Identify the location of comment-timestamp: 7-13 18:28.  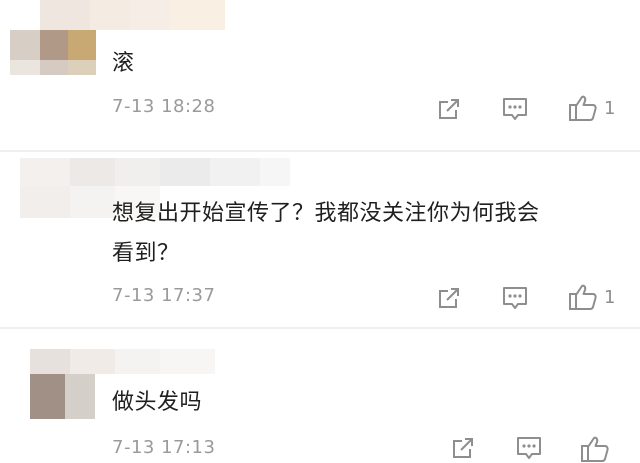
(164, 106).